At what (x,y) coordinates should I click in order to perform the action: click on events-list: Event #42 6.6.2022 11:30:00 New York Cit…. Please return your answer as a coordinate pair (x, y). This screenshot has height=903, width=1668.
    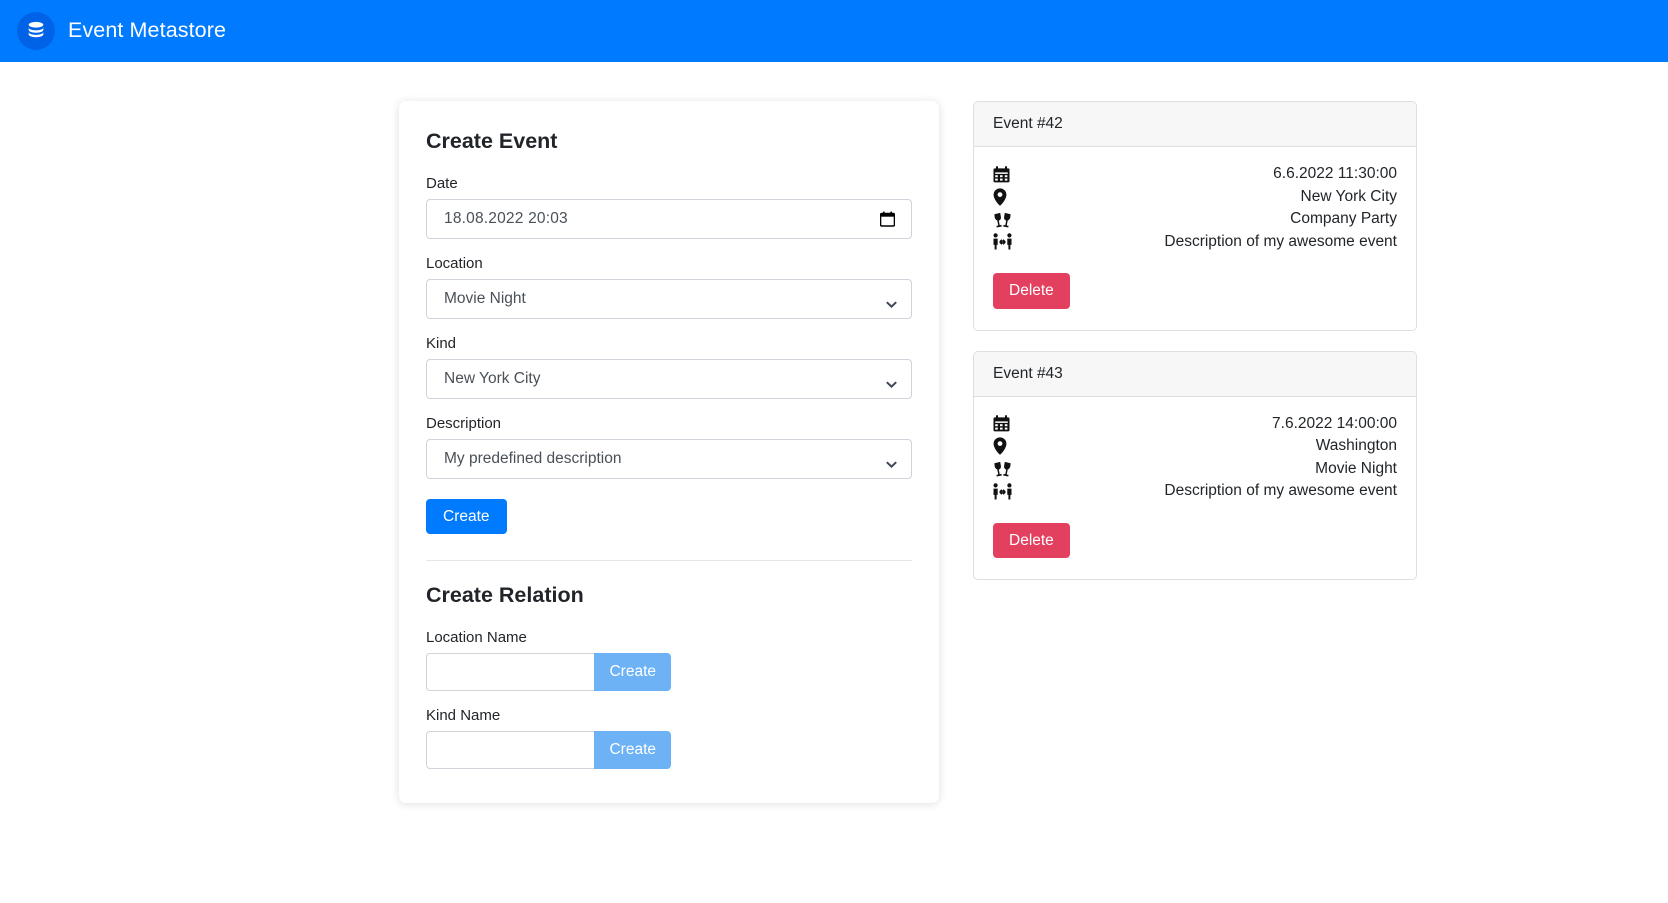
    Looking at the image, I should click on (1195, 340).